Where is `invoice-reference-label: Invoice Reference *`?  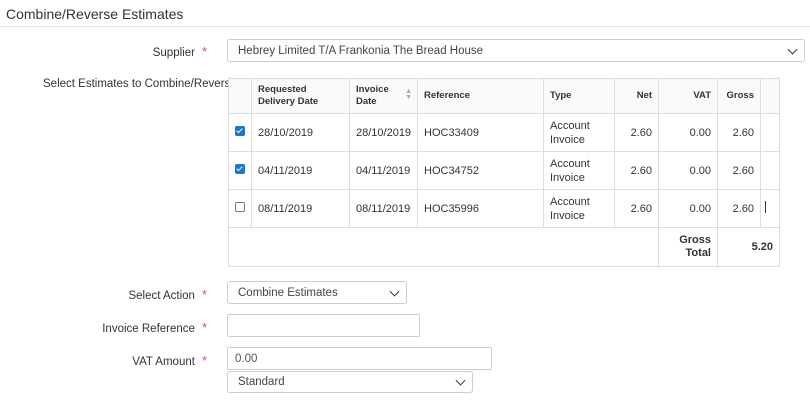
invoice-reference-label: Invoice Reference * is located at coordinates (154, 327).